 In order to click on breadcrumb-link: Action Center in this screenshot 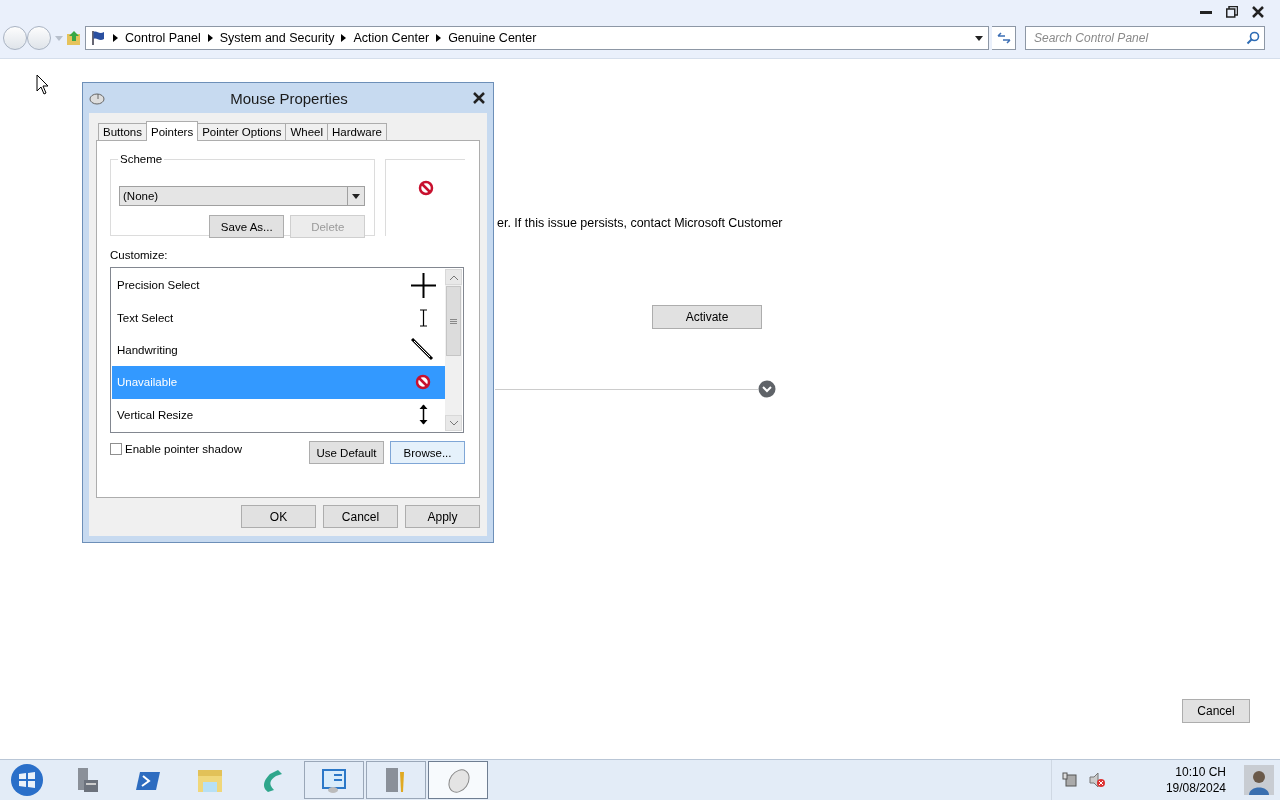, I will do `click(391, 38)`.